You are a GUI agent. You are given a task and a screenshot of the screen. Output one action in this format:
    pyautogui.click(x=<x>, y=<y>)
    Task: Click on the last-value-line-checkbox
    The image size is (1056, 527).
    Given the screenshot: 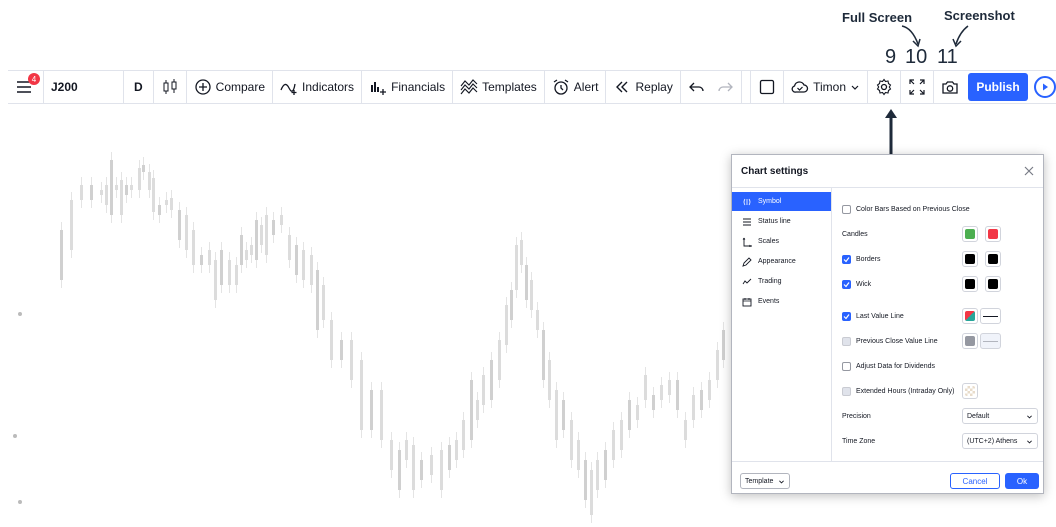 What is the action you would take?
    pyautogui.click(x=846, y=316)
    